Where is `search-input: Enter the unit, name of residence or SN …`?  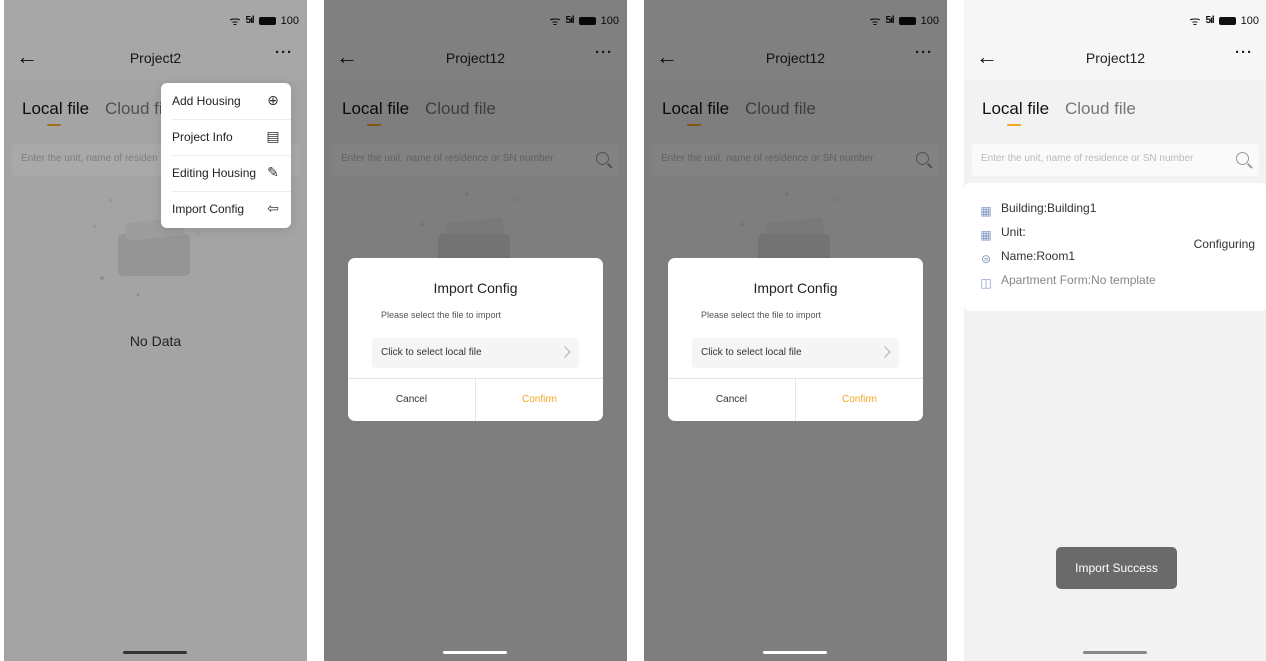
search-input: Enter the unit, name of residence or SN … is located at coordinates (1115, 160).